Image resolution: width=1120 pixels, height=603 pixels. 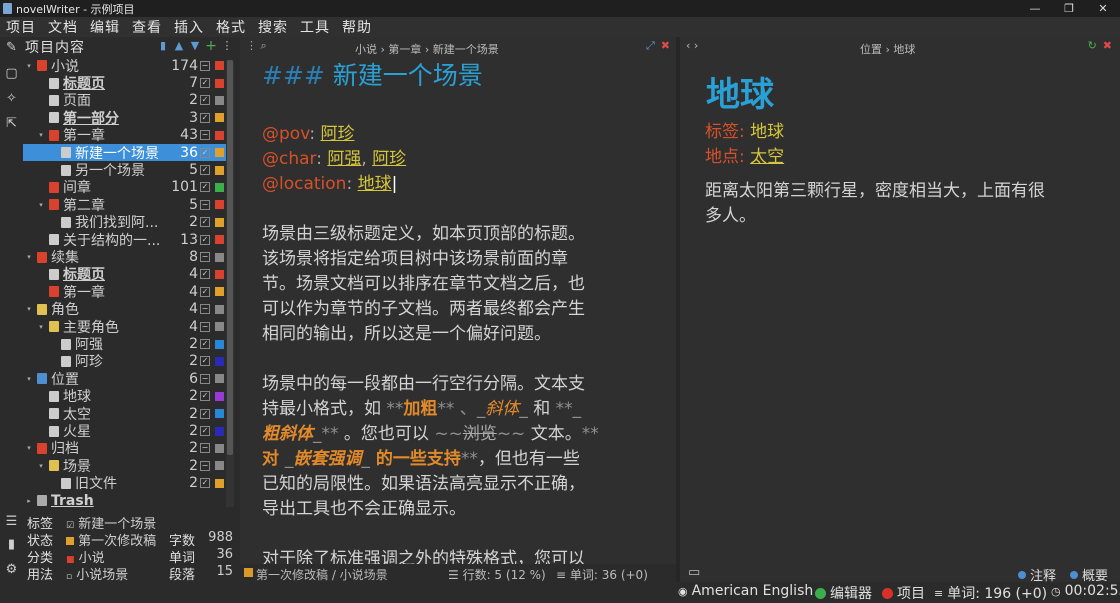 What do you see at coordinates (124, 500) in the screenshot?
I see `tree-item: ▸ Trash` at bounding box center [124, 500].